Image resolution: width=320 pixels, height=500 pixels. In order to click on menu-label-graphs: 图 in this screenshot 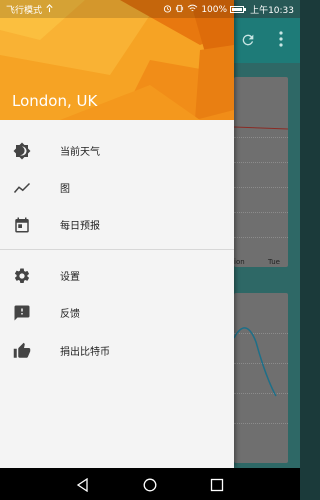, I will do `click(65, 189)`.